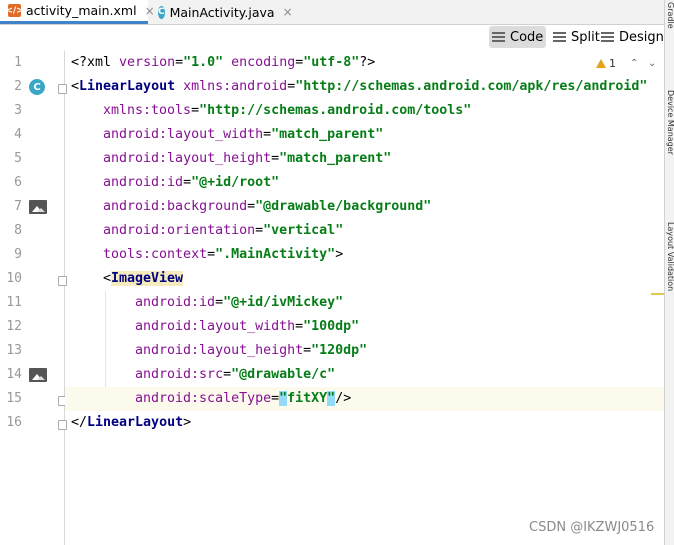  I want to click on line-number: 9, so click(18, 254).